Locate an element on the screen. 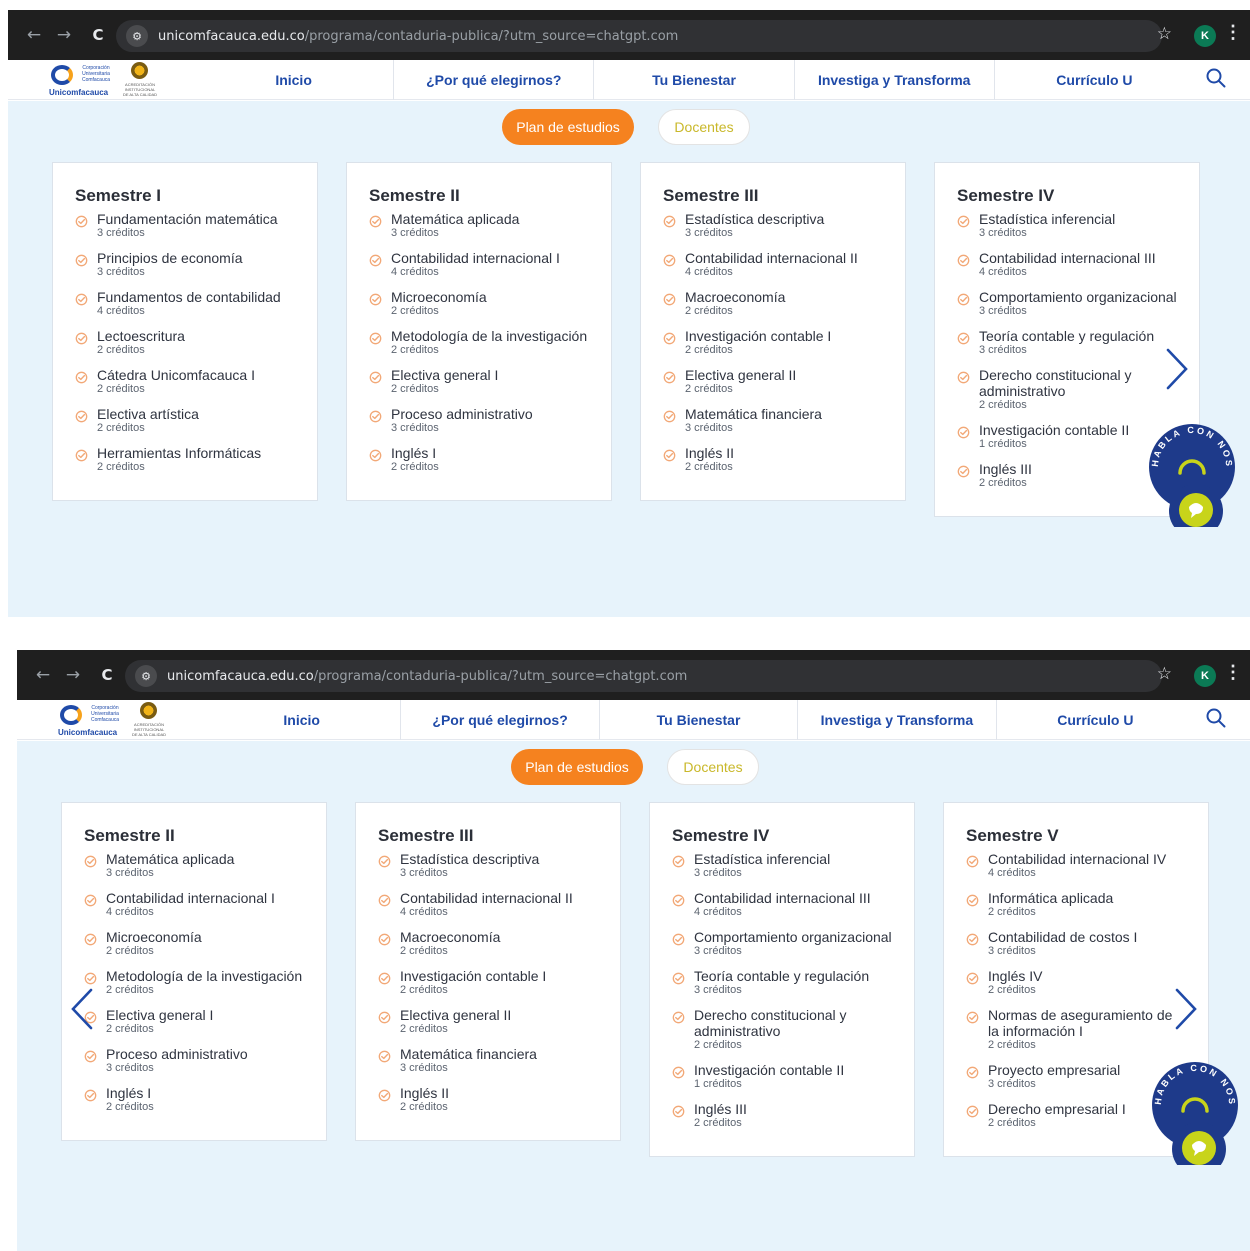 Image resolution: width=1250 pixels, height=1251 pixels. course-text: Derecho empresarial I2 créditos is located at coordinates (1057, 1115).